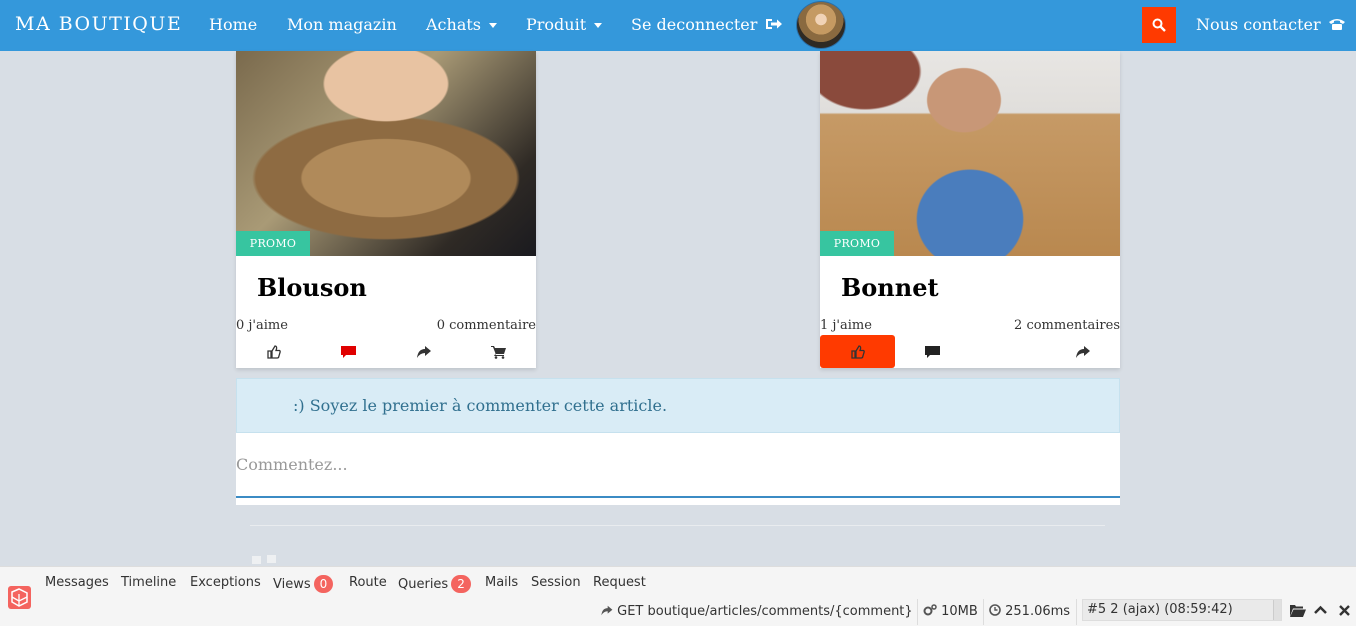 This screenshot has height=626, width=1356. I want to click on brand-logo-text: MA BOUTIQUE, so click(98, 24).